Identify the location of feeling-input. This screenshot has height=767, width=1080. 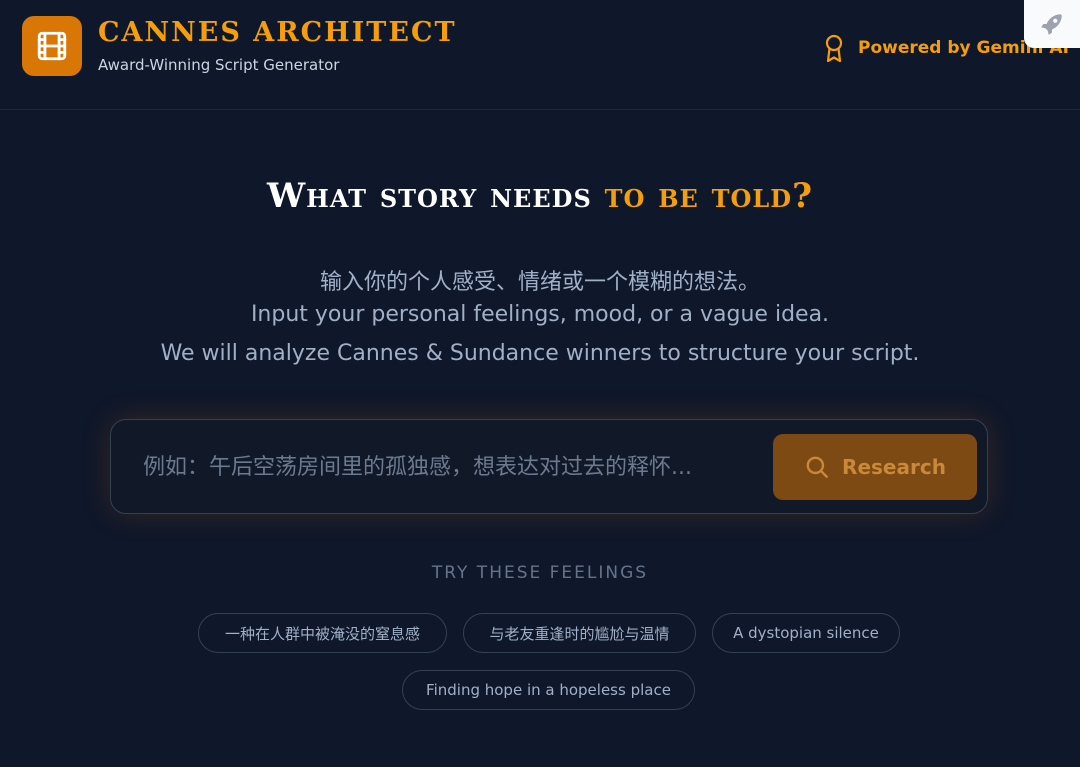
(448, 467).